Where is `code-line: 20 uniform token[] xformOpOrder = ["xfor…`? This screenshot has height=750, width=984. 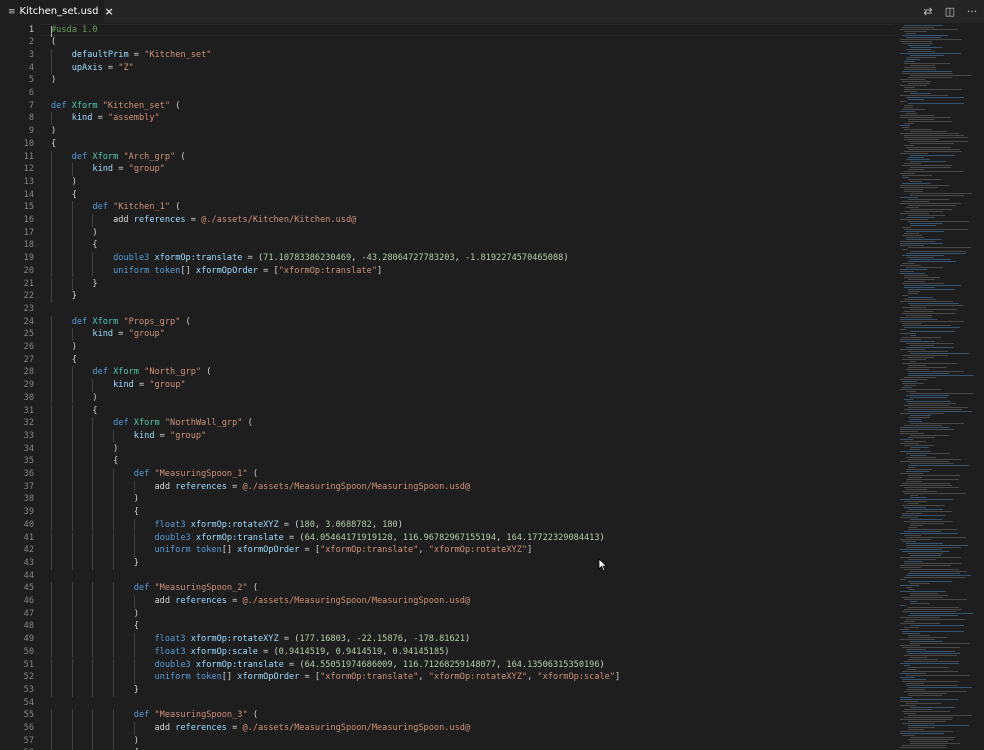
code-line: 20 uniform token[] xformOpOrder = ["xfor… is located at coordinates (447, 271).